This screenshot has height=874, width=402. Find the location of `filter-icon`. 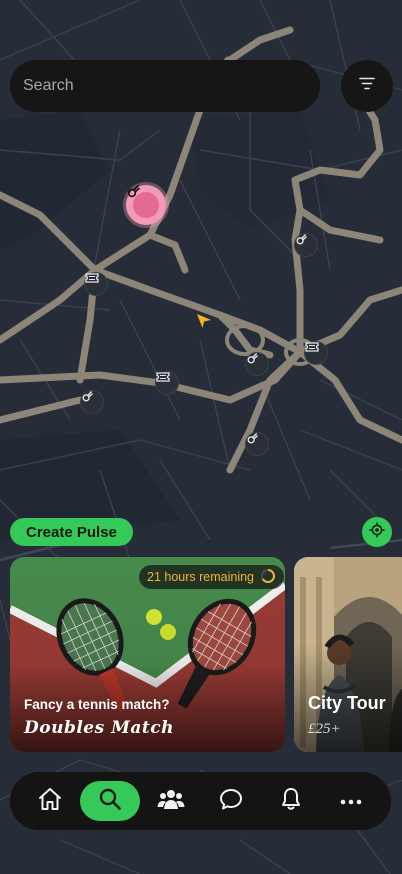

filter-icon is located at coordinates (367, 86).